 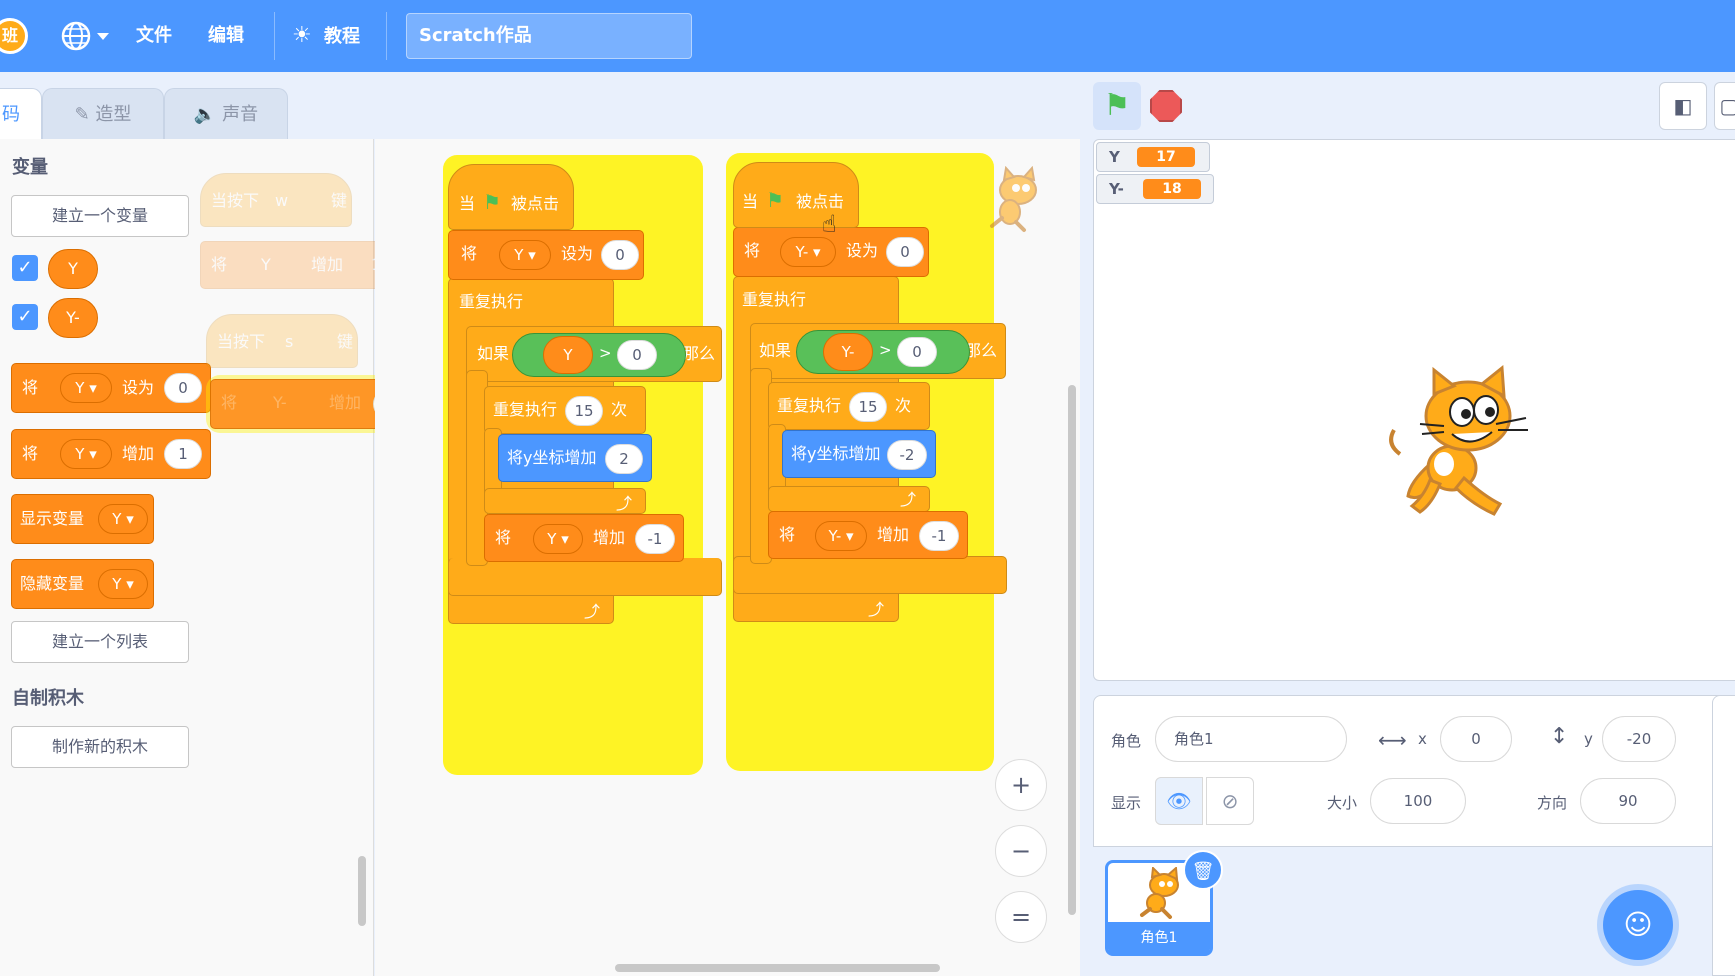 I want to click on language-menu, so click(x=88, y=36).